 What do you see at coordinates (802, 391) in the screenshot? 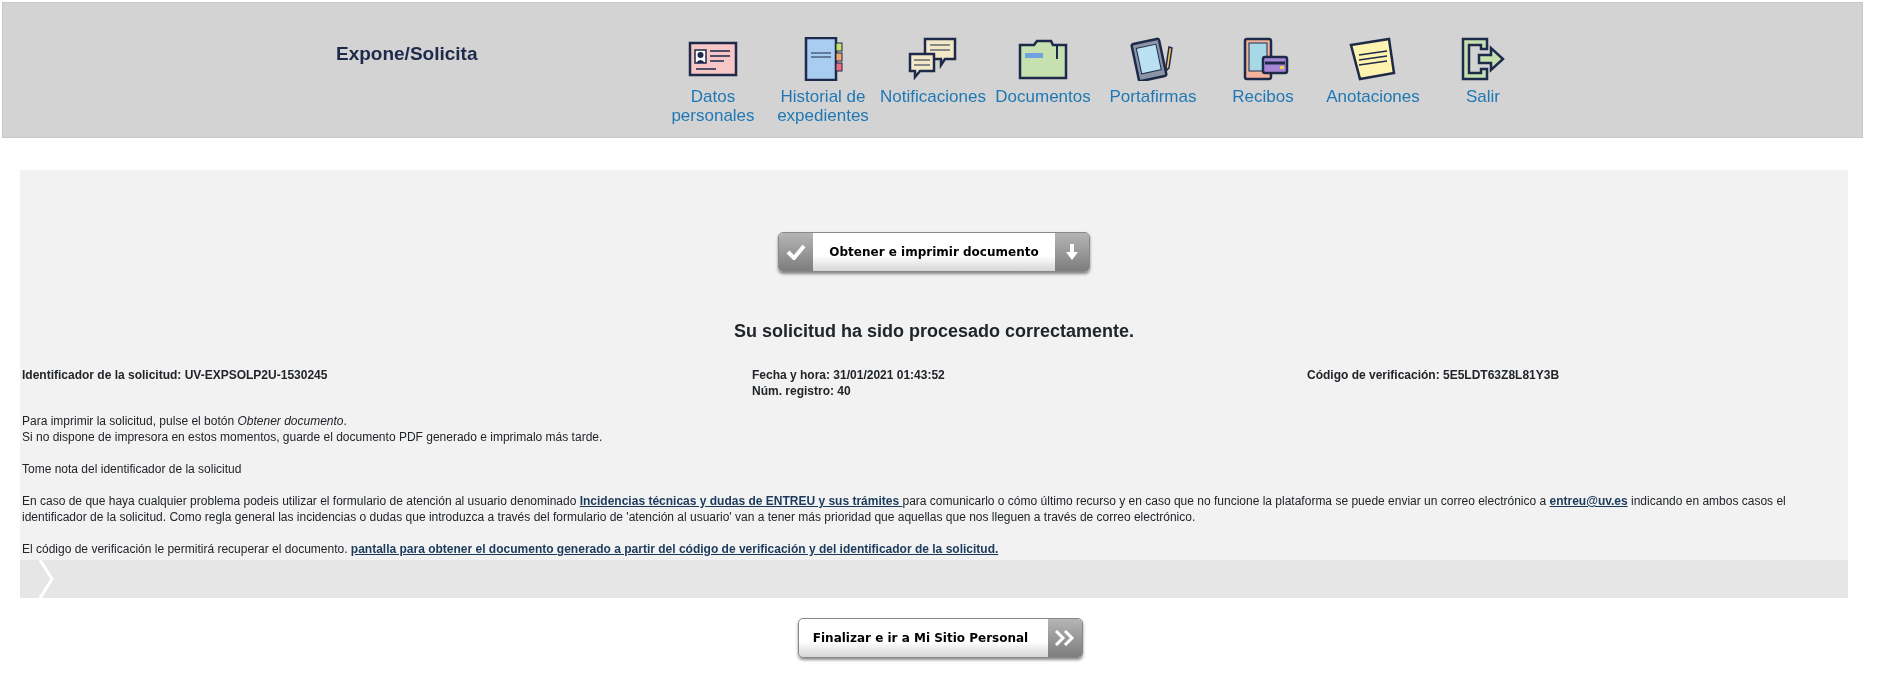
I see `info-text: Núm. registro: 40` at bounding box center [802, 391].